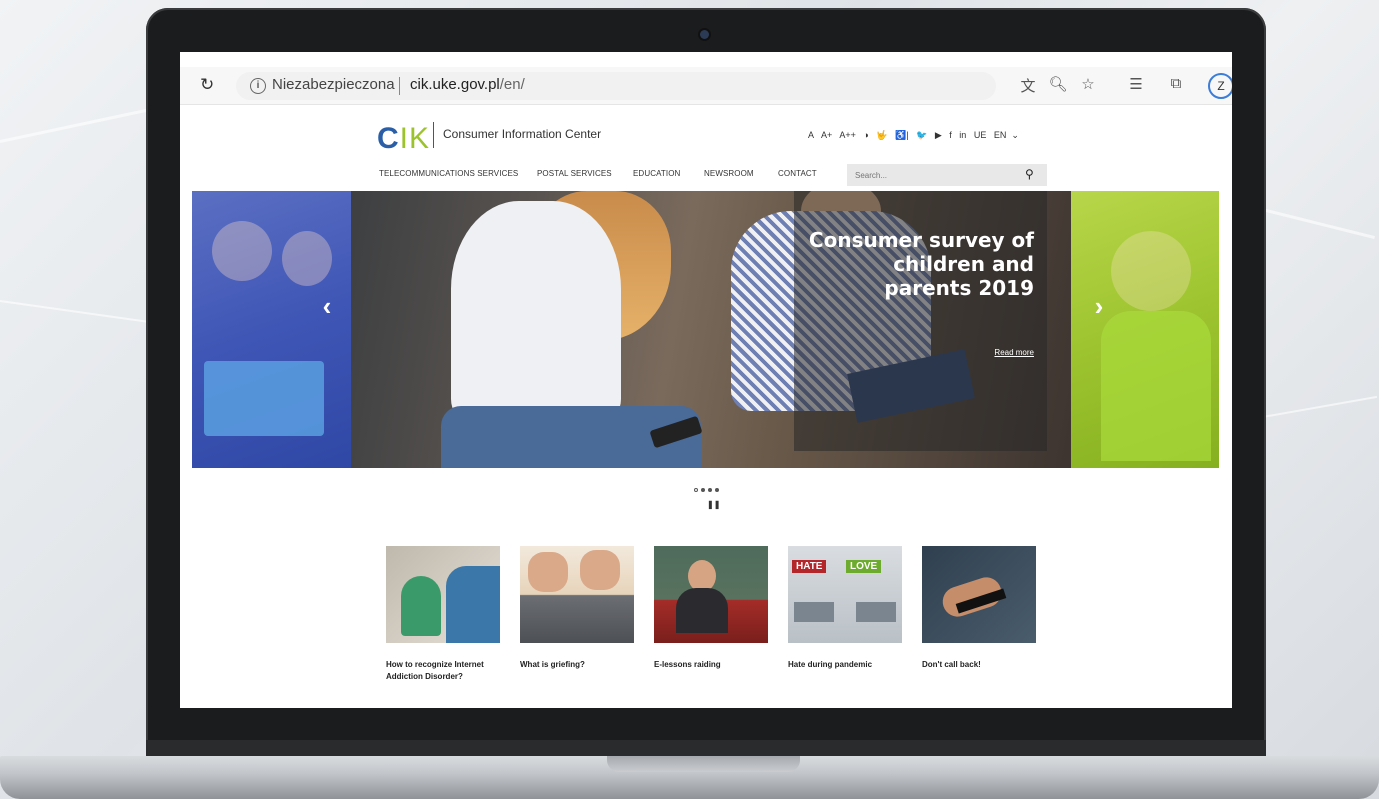 The width and height of the screenshot is (1379, 799). Describe the element at coordinates (703, 764) in the screenshot. I see `laptop-notch` at that location.